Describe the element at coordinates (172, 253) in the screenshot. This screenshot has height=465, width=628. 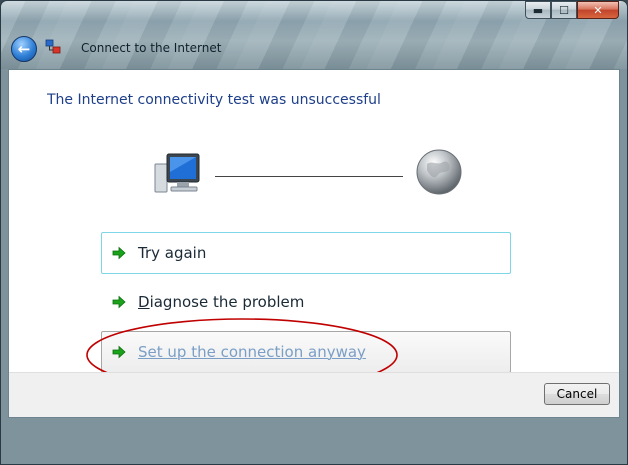
I see `try-again-label: Try again` at that location.